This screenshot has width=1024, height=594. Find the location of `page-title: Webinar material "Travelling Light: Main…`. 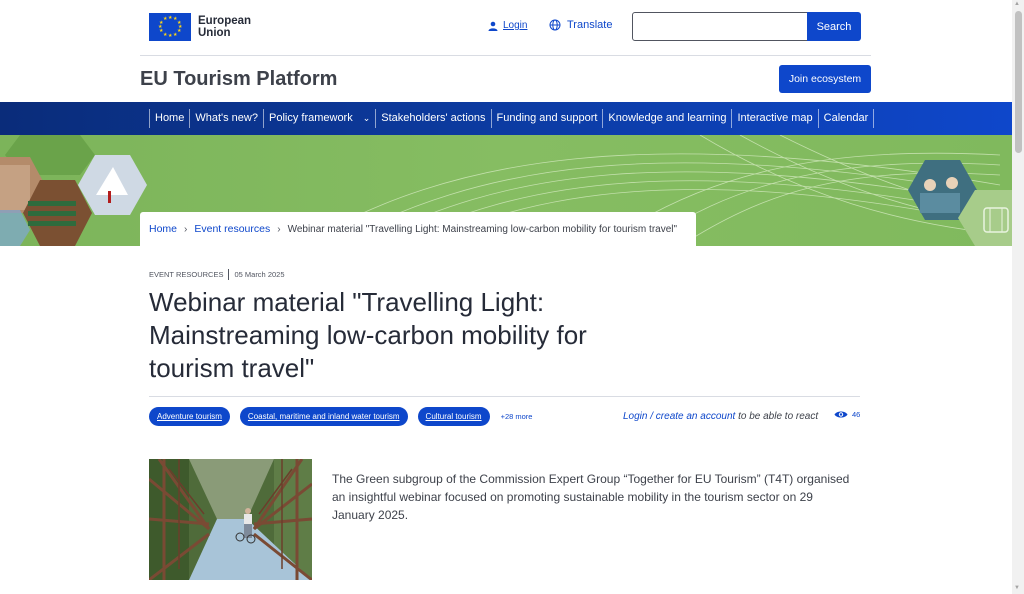

page-title: Webinar material "Travelling Light: Main… is located at coordinates (368, 335).